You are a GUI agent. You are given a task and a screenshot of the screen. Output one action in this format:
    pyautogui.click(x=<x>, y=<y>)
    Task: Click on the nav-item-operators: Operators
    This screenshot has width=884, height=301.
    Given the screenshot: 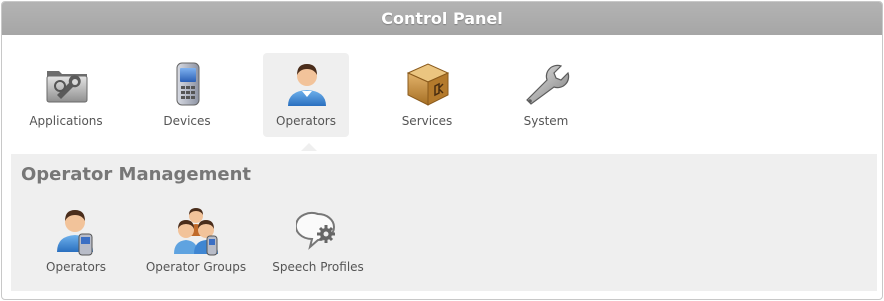 What is the action you would take?
    pyautogui.click(x=306, y=95)
    